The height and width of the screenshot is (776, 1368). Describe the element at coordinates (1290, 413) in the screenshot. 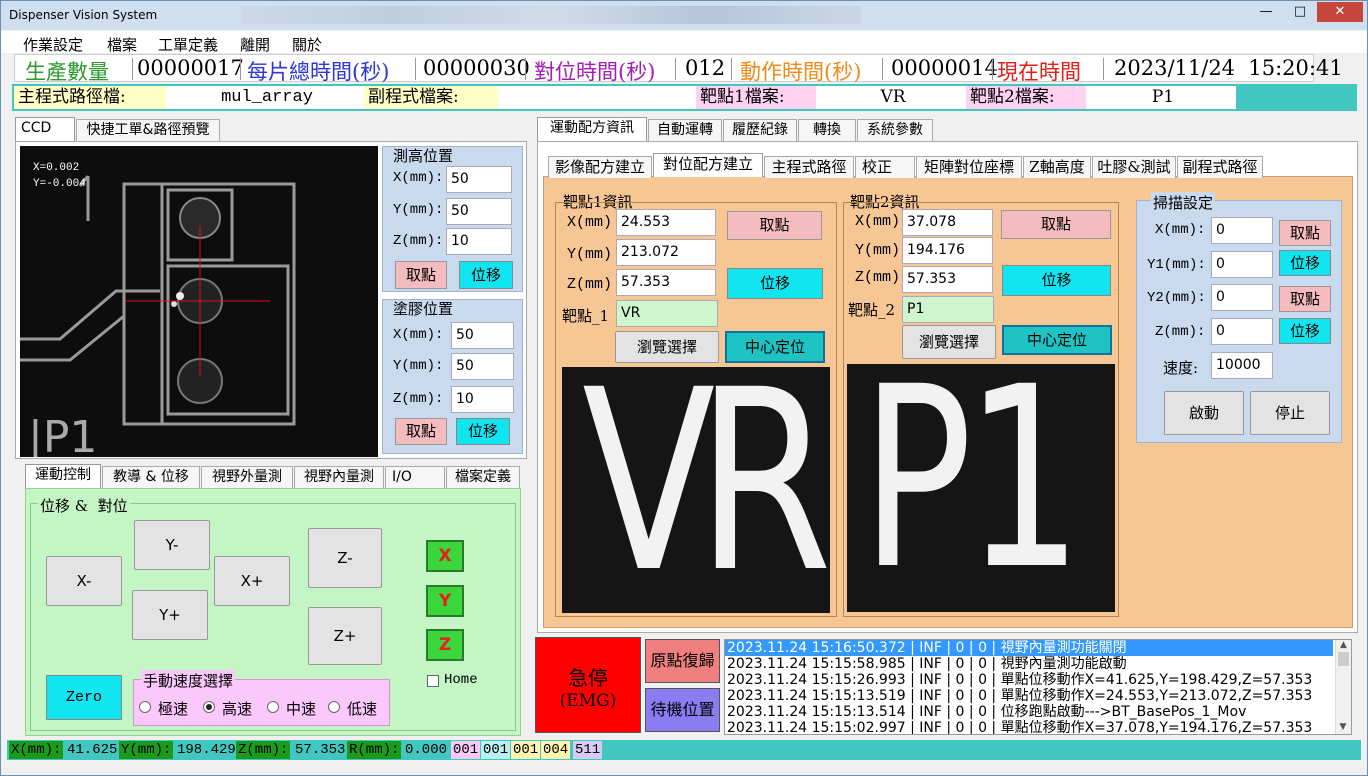

I see `scan-stop-button: 停止` at that location.